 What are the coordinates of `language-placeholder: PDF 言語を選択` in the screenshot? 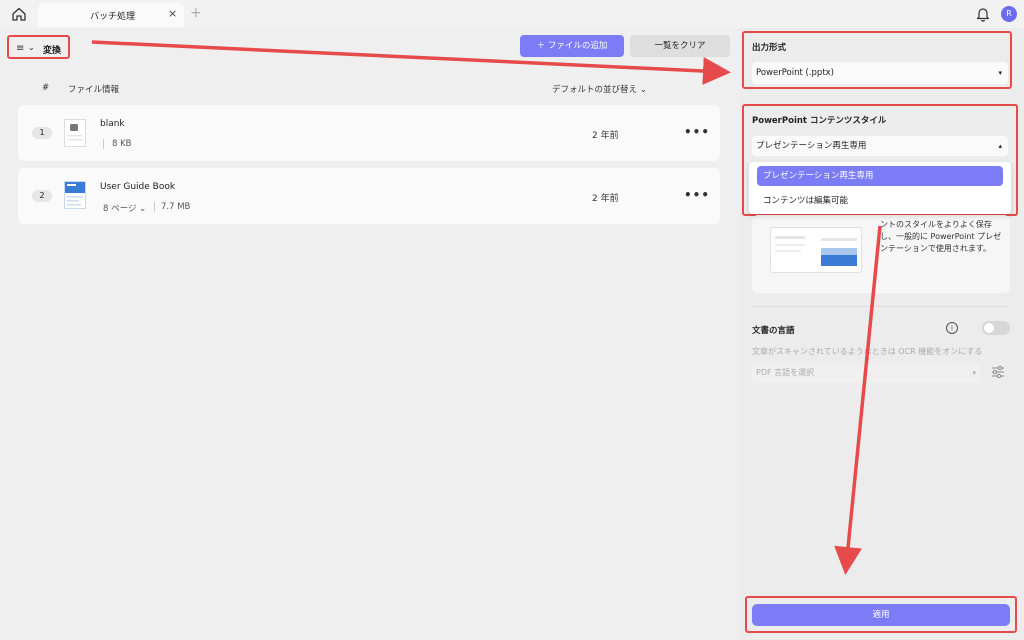 It's located at (785, 372).